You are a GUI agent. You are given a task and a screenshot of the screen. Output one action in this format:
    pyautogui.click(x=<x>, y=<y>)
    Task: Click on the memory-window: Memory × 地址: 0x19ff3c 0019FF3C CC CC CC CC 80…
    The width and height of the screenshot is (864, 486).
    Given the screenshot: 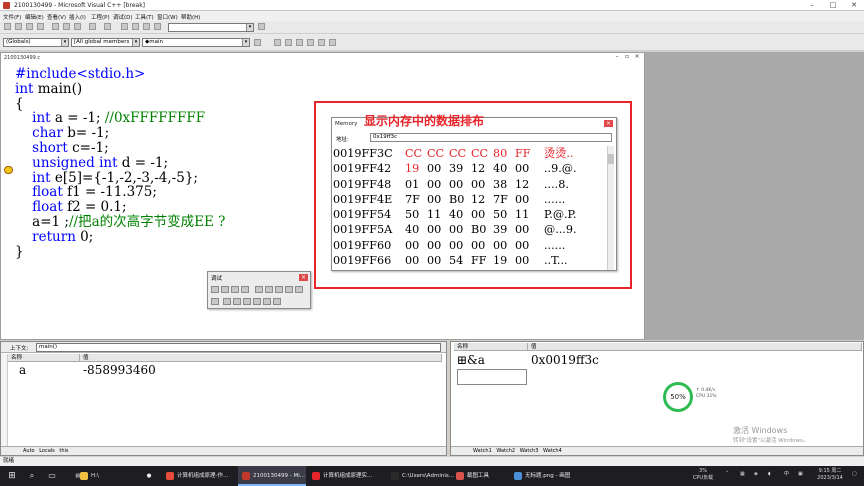 What is the action you would take?
    pyautogui.click(x=474, y=194)
    